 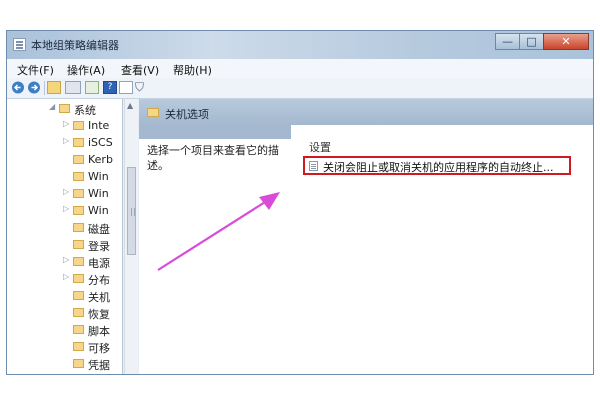 What do you see at coordinates (313, 166) in the screenshot?
I see `policy-setting-icon` at bounding box center [313, 166].